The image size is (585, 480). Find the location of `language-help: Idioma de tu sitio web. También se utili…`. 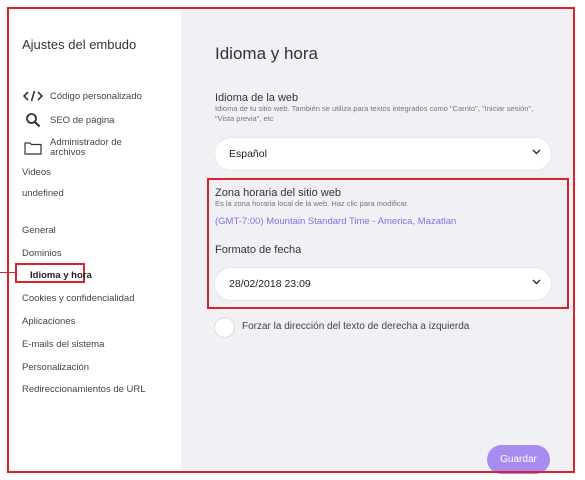

language-help: Idioma de tu sitio web. También se utili… is located at coordinates (374, 113).